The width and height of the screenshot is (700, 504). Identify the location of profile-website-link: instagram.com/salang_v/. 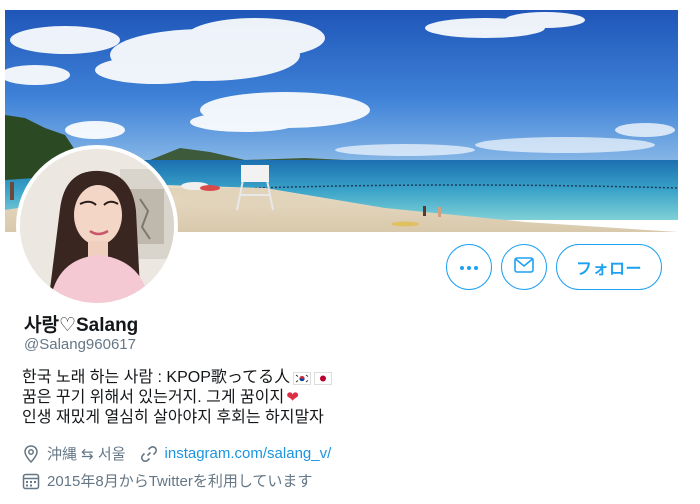
(248, 453).